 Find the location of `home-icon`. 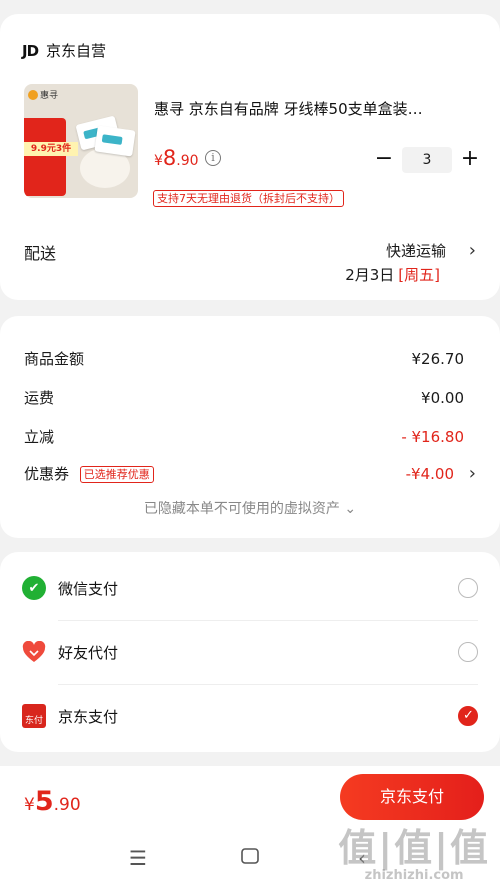

home-icon is located at coordinates (250, 858).